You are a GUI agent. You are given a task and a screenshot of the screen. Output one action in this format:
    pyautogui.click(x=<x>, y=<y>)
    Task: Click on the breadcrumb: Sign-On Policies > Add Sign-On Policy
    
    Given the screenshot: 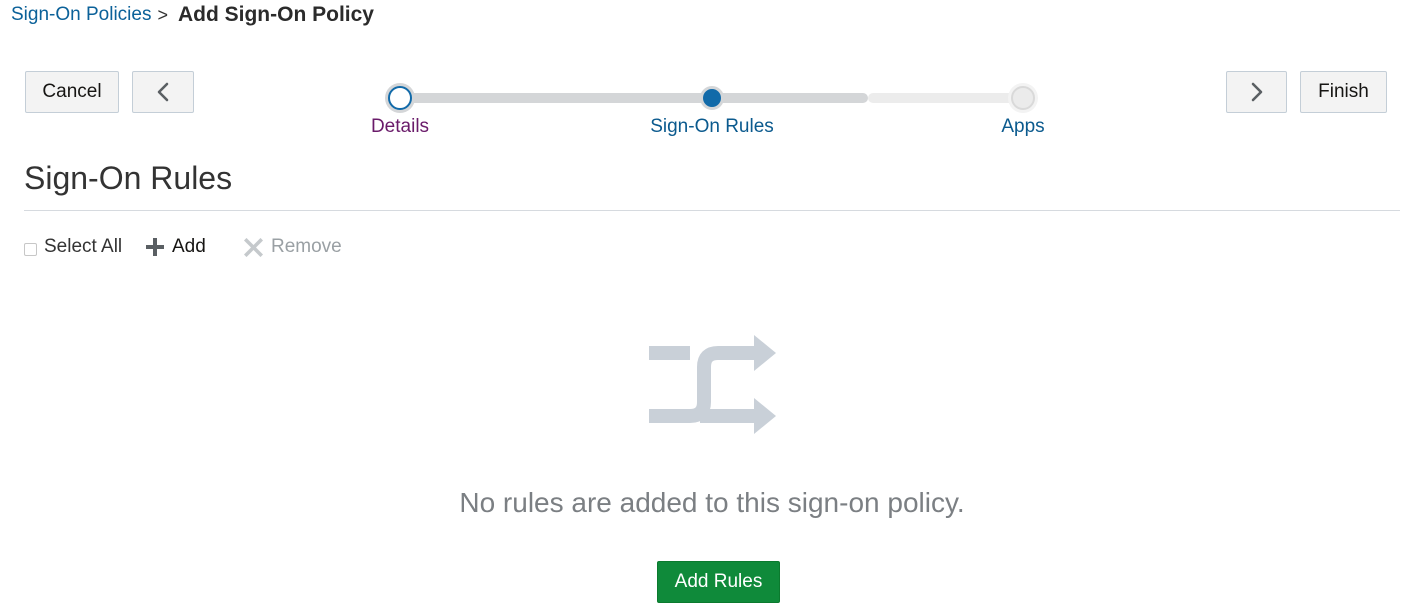 What is the action you would take?
    pyautogui.click(x=192, y=15)
    